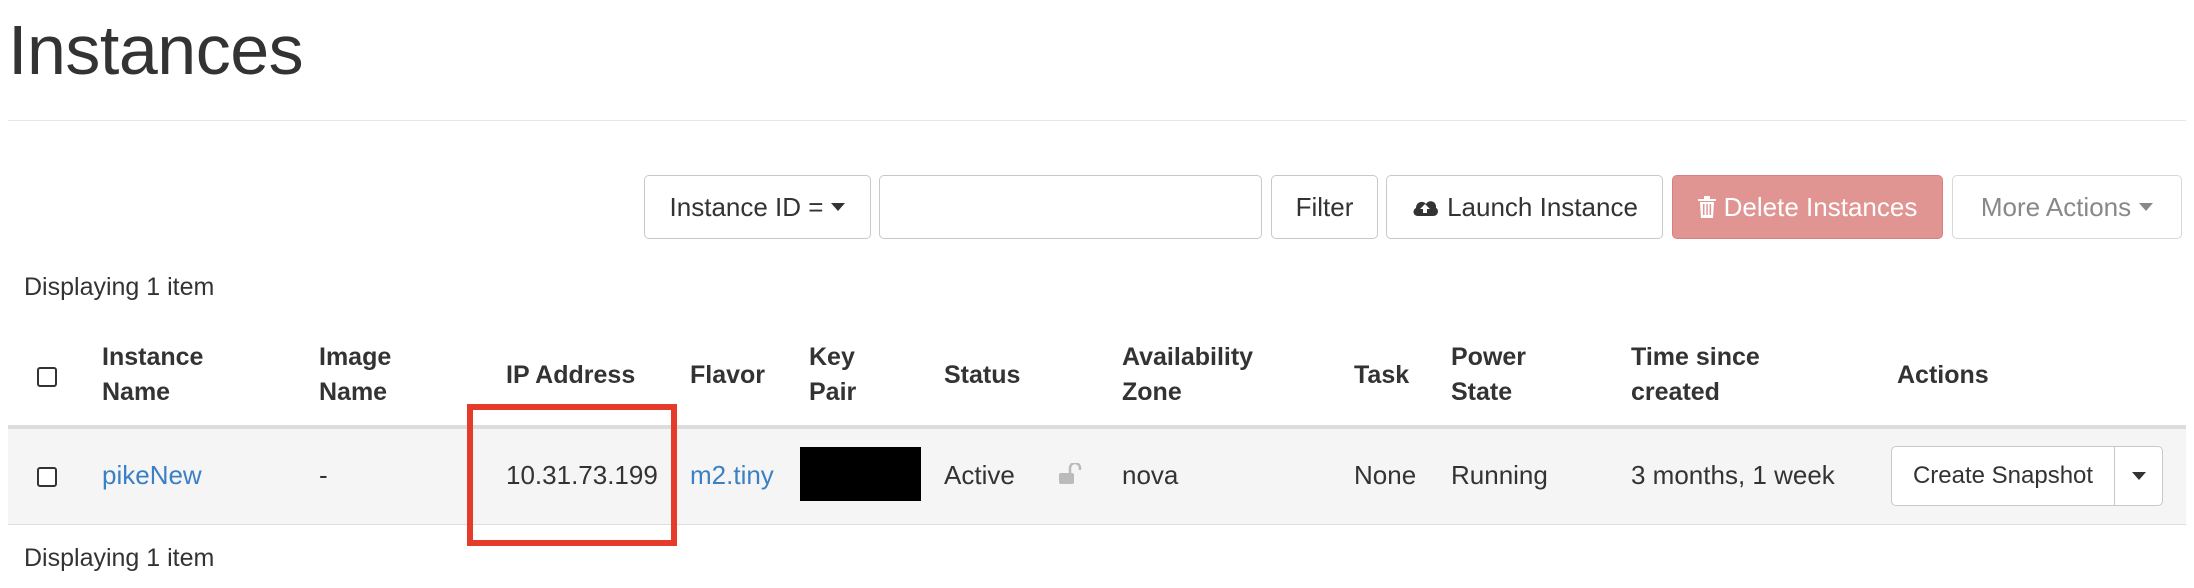  What do you see at coordinates (153, 357) in the screenshot?
I see `header-text: Instance` at bounding box center [153, 357].